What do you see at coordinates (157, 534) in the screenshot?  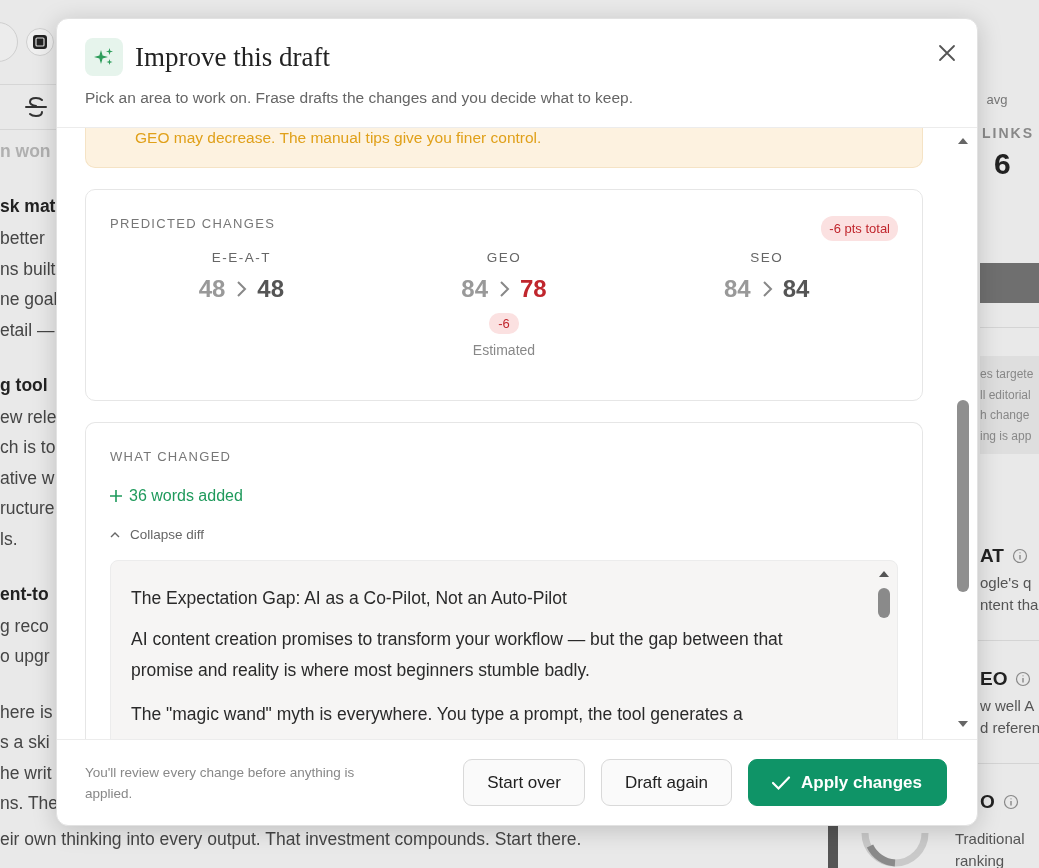 I see `collapse-toggle: Collapse diff` at bounding box center [157, 534].